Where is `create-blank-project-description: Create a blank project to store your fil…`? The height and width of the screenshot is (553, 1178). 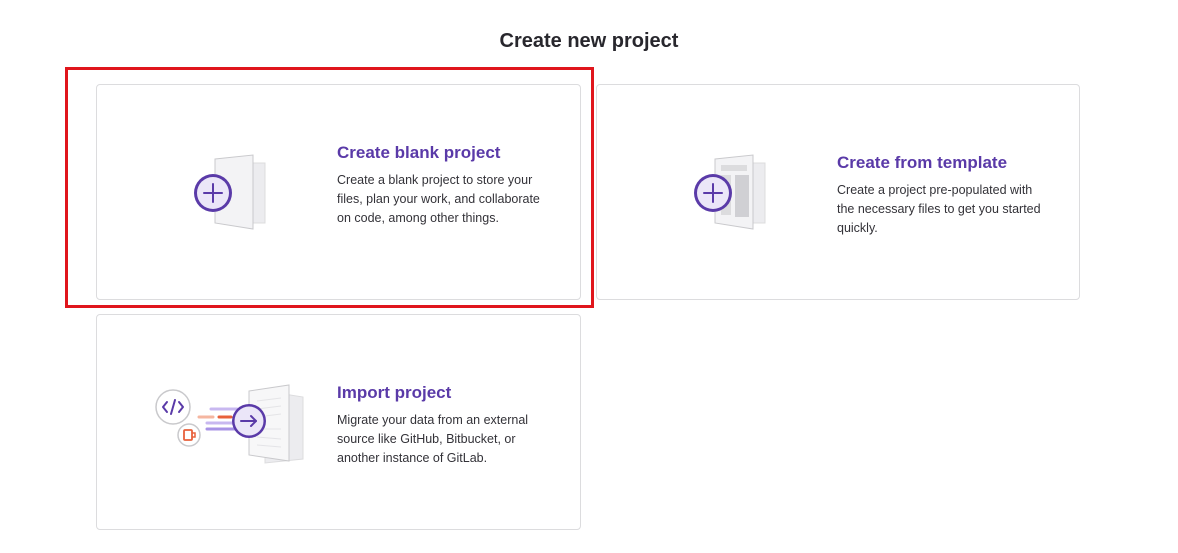 create-blank-project-description: Create a blank project to store your fil… is located at coordinates (438, 199).